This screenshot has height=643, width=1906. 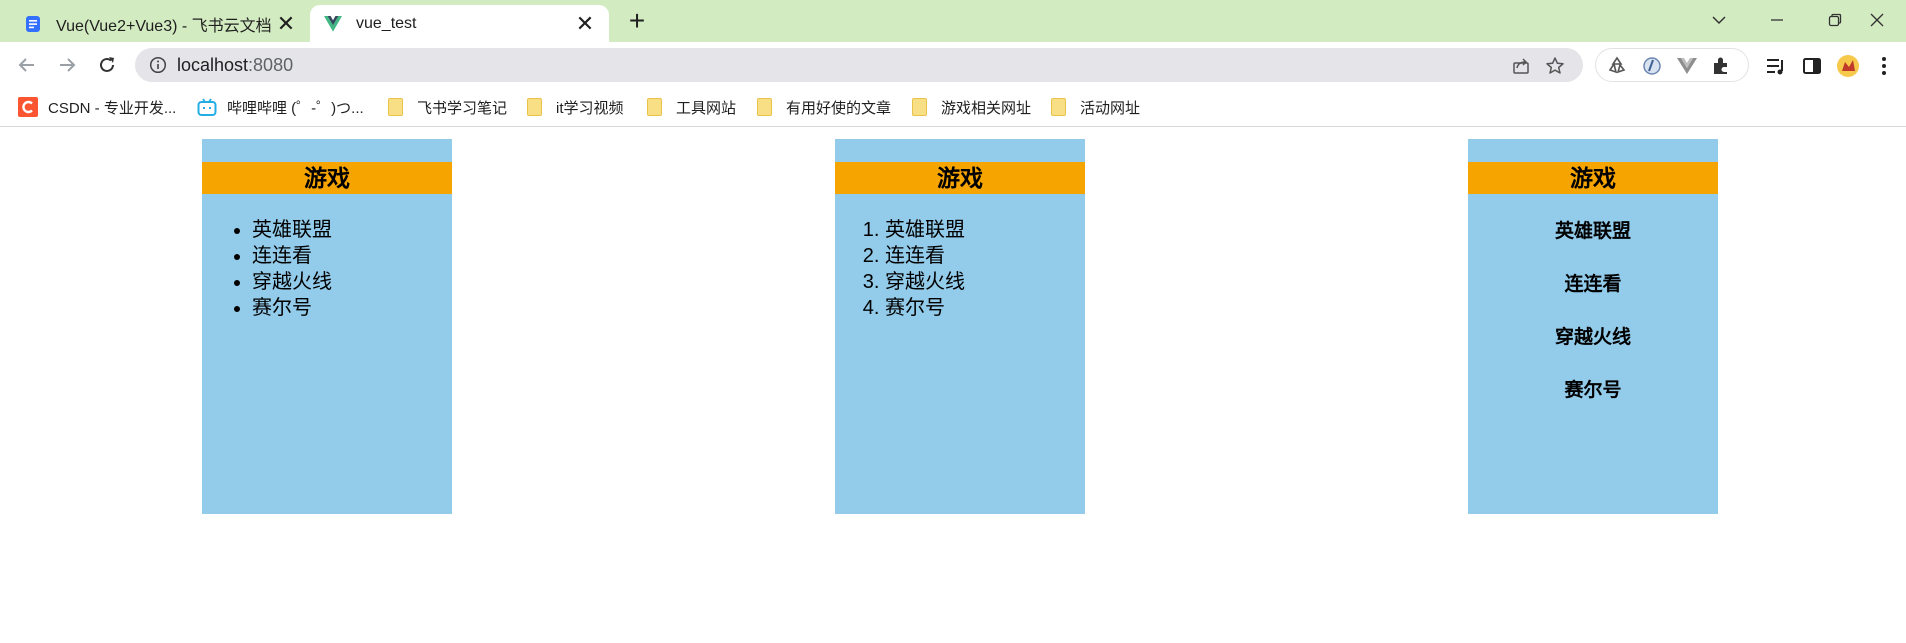 I want to click on extensions-group, so click(x=1672, y=65).